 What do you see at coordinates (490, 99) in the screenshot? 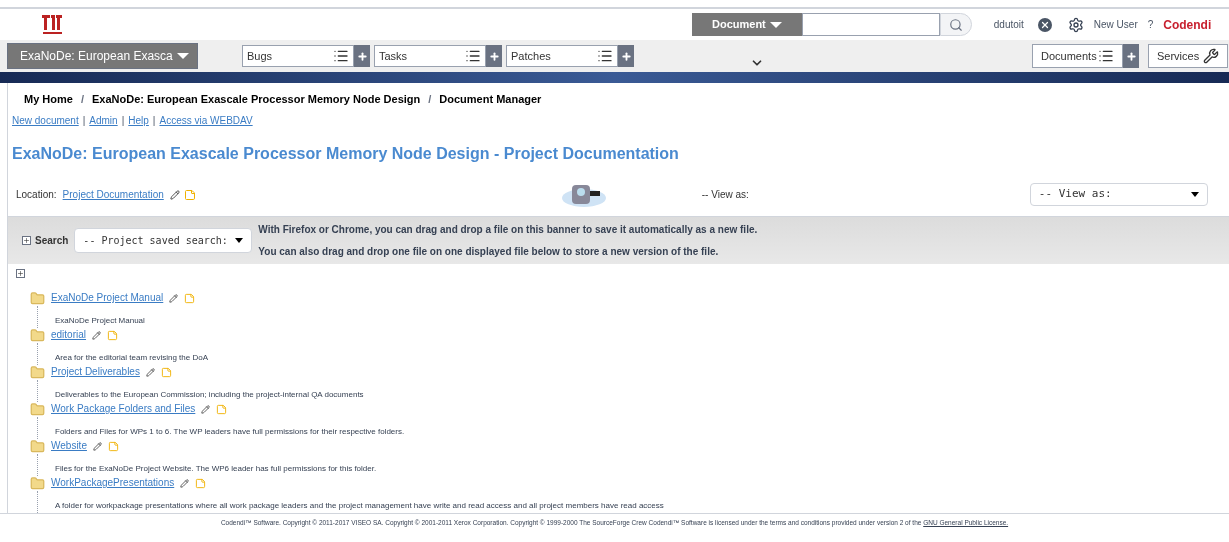
I see `breadcrumb-link: Document Manager` at bounding box center [490, 99].